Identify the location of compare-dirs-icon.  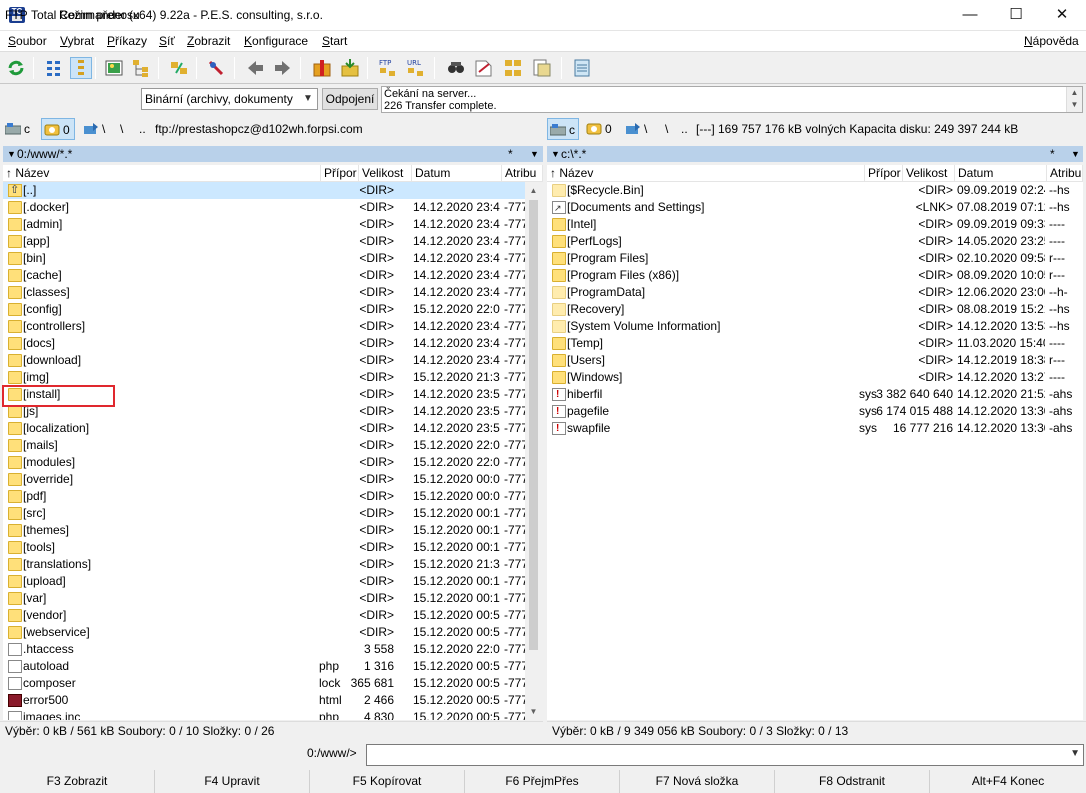
(179, 68).